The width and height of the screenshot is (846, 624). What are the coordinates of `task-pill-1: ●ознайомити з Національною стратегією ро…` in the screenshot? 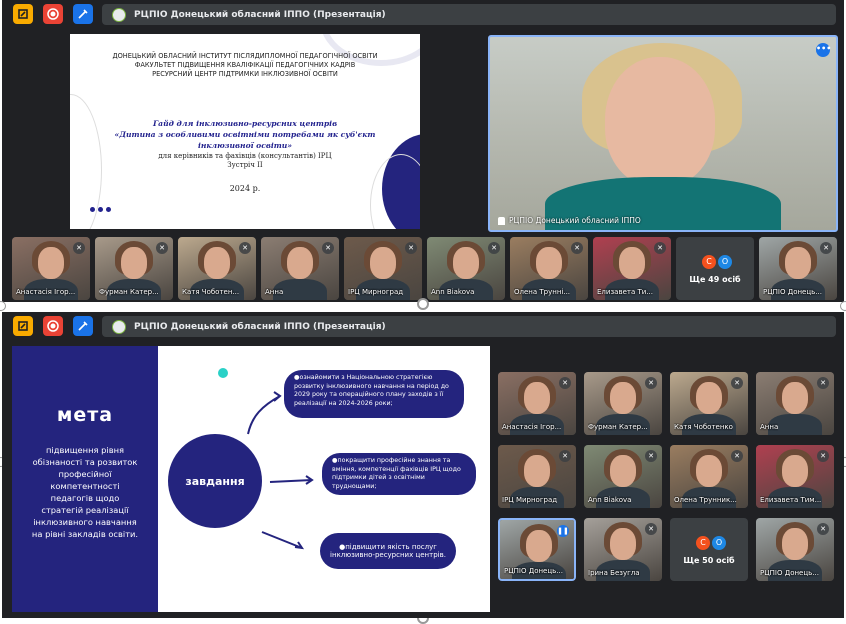 It's located at (374, 394).